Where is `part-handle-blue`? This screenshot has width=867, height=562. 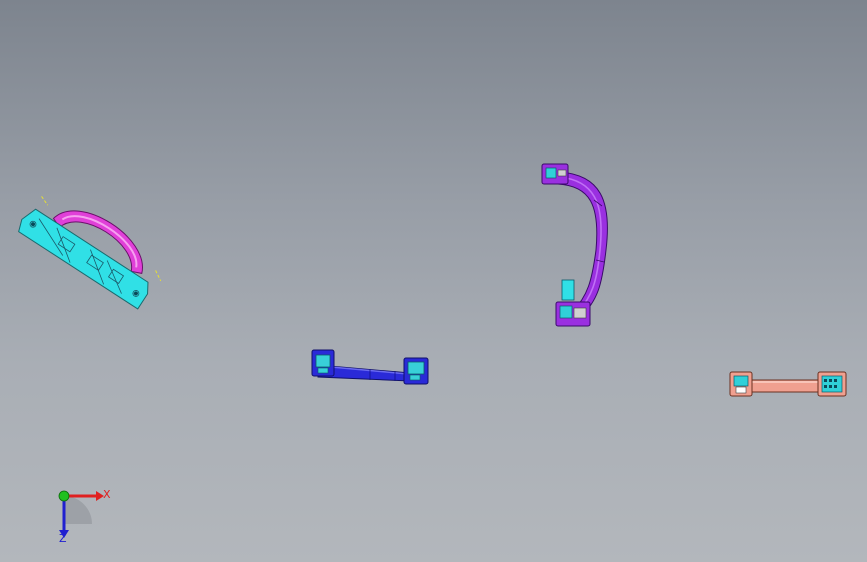 part-handle-blue is located at coordinates (370, 367).